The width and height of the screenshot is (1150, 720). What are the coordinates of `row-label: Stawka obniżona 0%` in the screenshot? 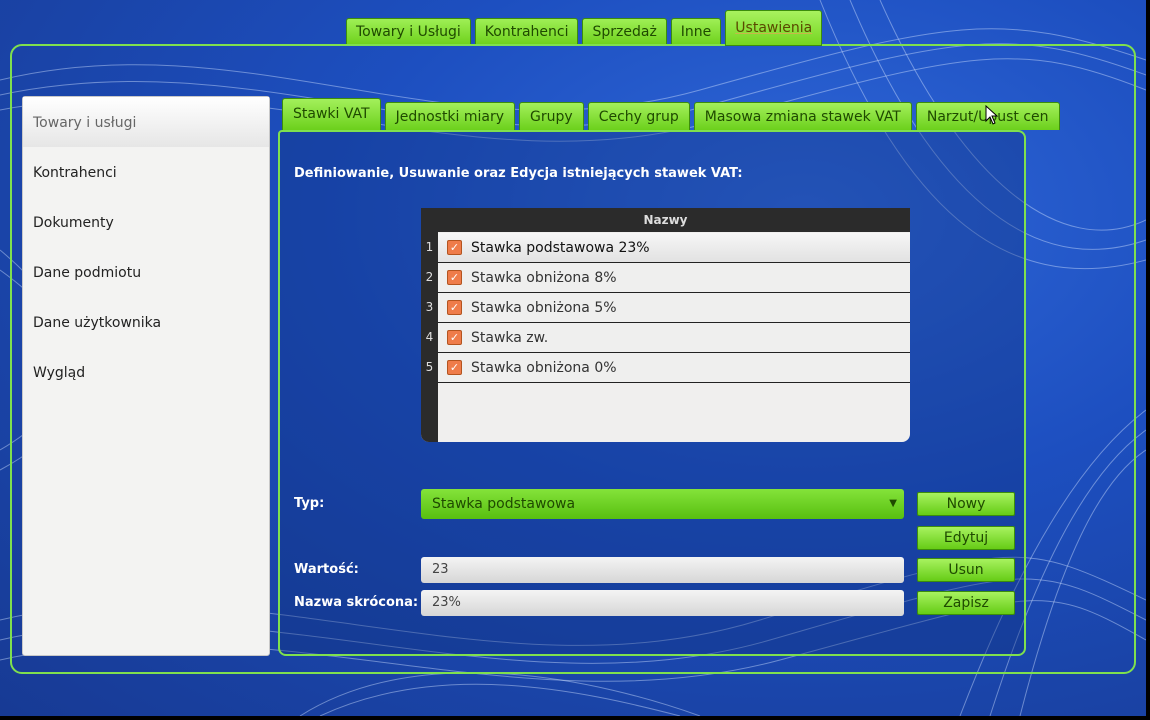 It's located at (544, 367).